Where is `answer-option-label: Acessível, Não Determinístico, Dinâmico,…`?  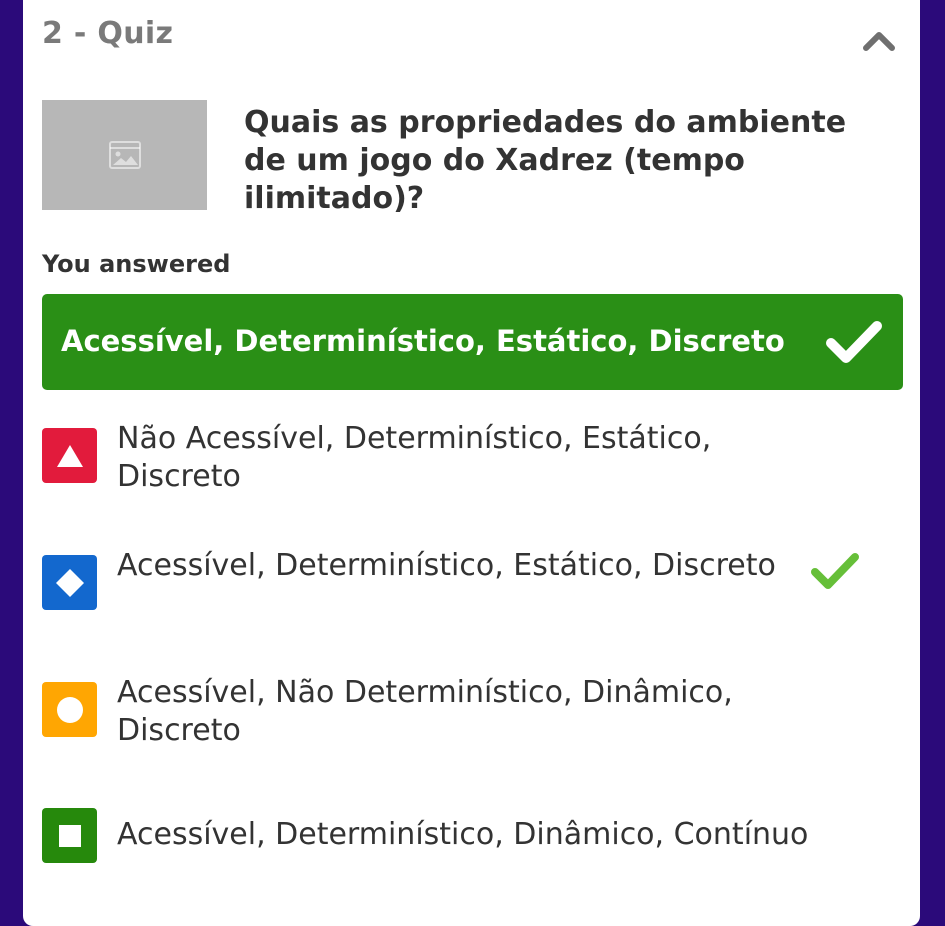
answer-option-label: Acessível, Não Determinístico, Dinâmico,… is located at coordinates (425, 711).